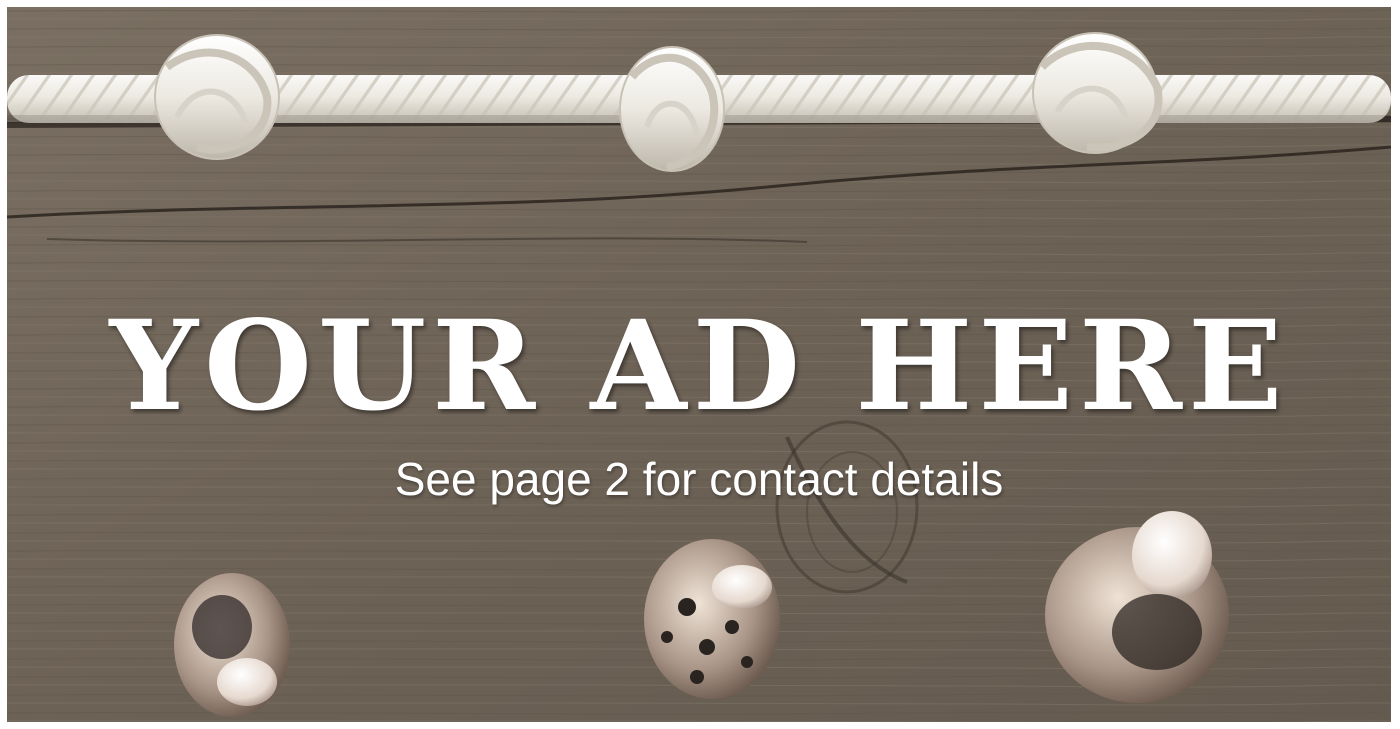 The height and width of the screenshot is (729, 1400). Describe the element at coordinates (699, 479) in the screenshot. I see `ad-subline: See page 2 for contact details` at that location.